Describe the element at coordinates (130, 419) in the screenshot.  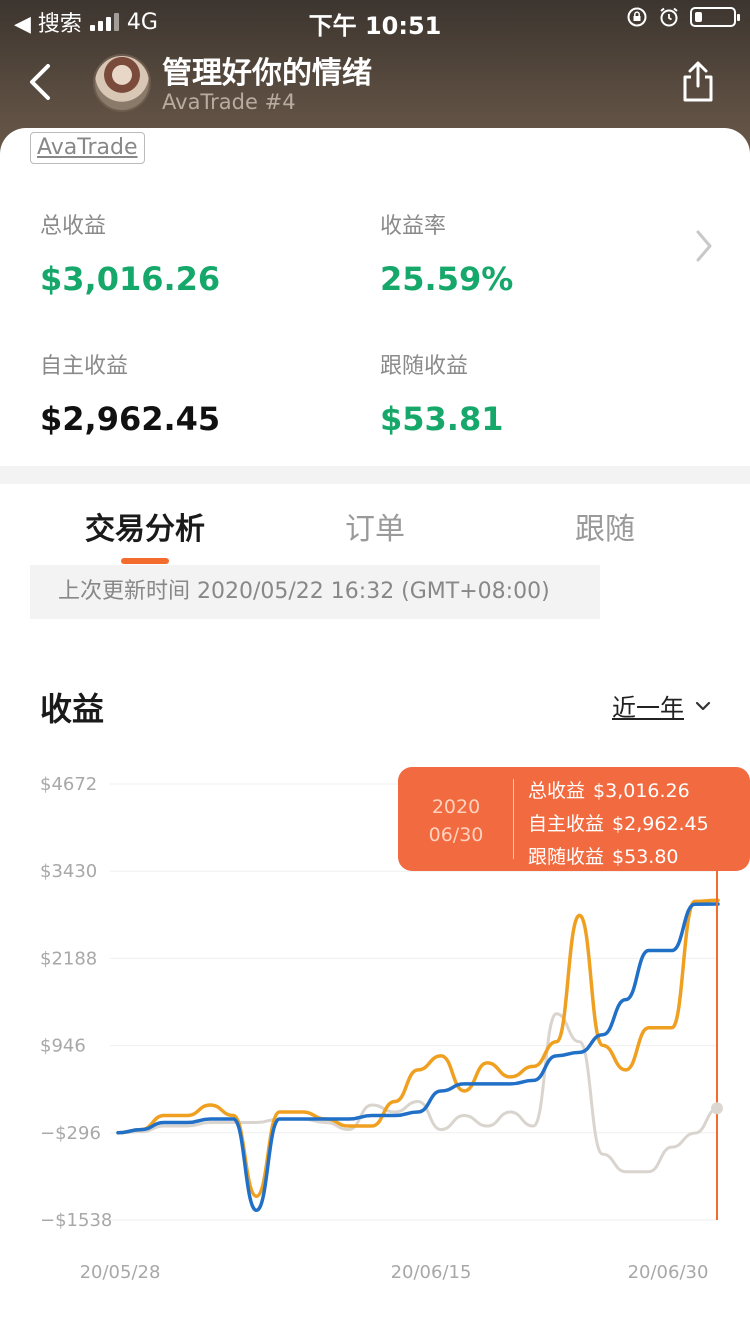
I see `self-profit-value: $2,962.45` at that location.